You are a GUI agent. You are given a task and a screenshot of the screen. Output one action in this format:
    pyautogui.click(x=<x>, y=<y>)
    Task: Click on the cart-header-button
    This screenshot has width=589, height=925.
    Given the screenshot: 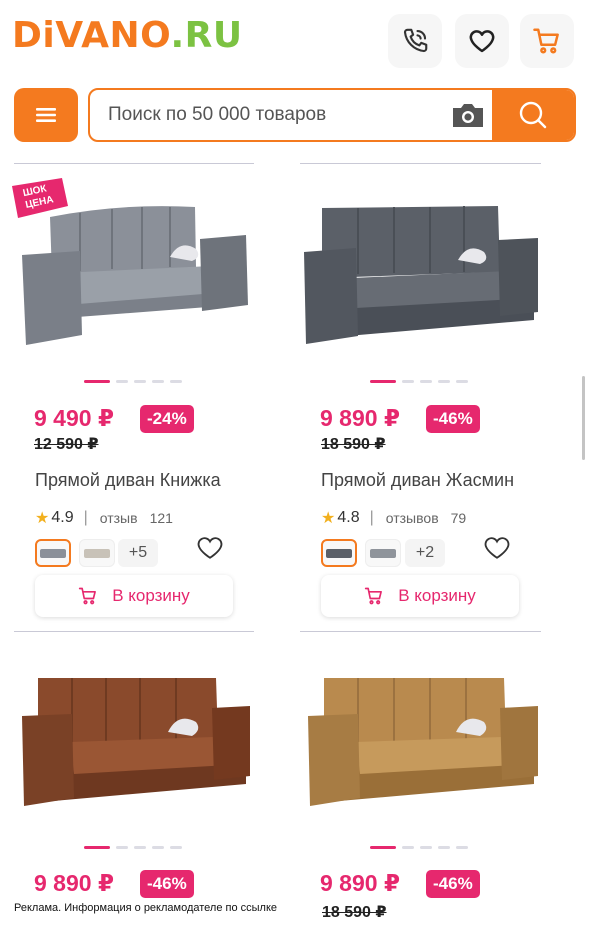 What is the action you would take?
    pyautogui.click(x=547, y=41)
    